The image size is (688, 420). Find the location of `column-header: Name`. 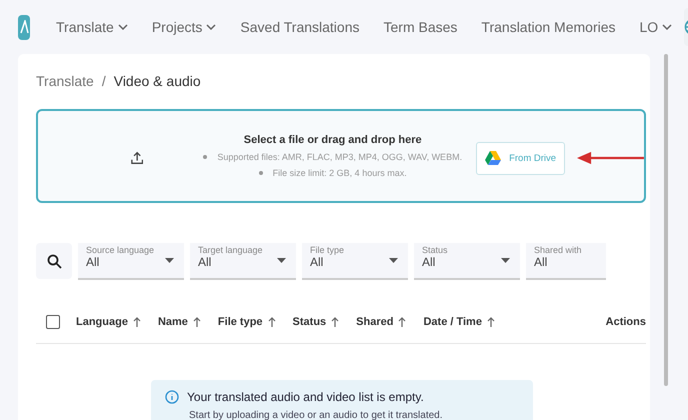

column-header: Name is located at coordinates (179, 322).